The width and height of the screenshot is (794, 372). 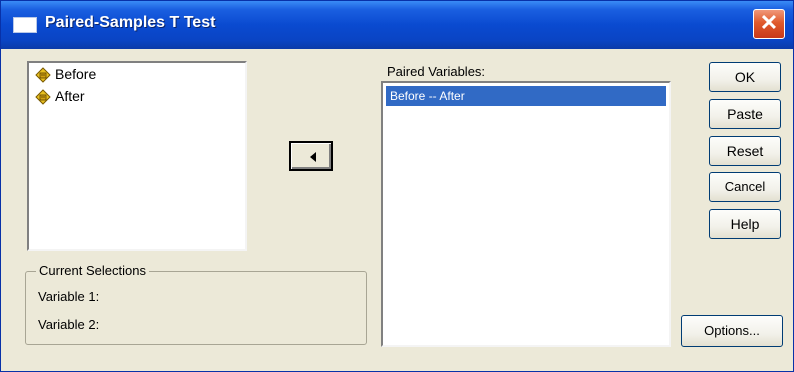 What do you see at coordinates (137, 96) in the screenshot?
I see `variable-item-after: After` at bounding box center [137, 96].